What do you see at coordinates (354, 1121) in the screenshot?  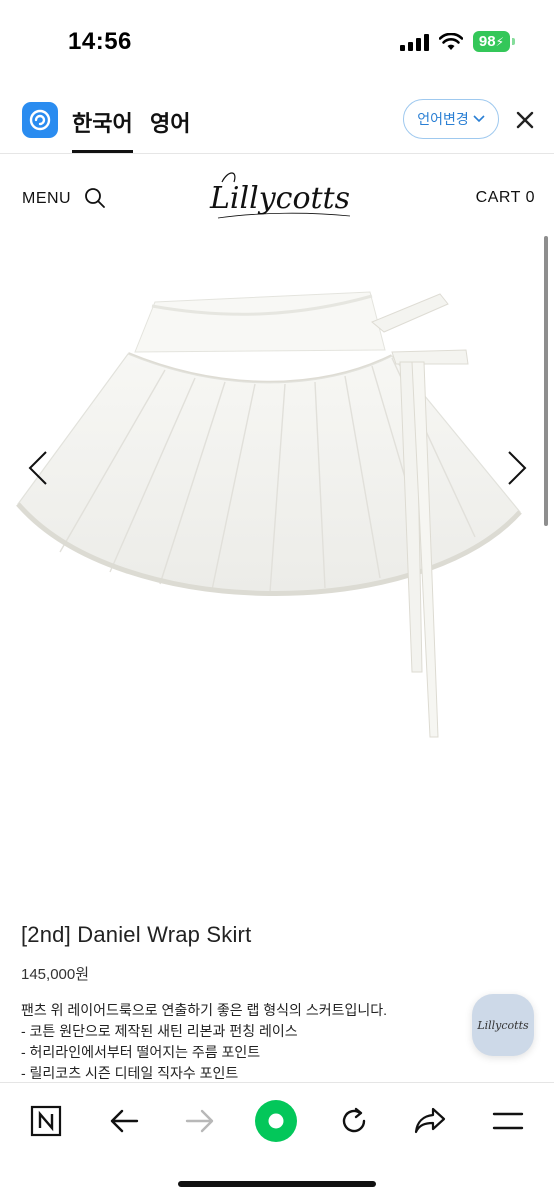 I see `reload-icon` at bounding box center [354, 1121].